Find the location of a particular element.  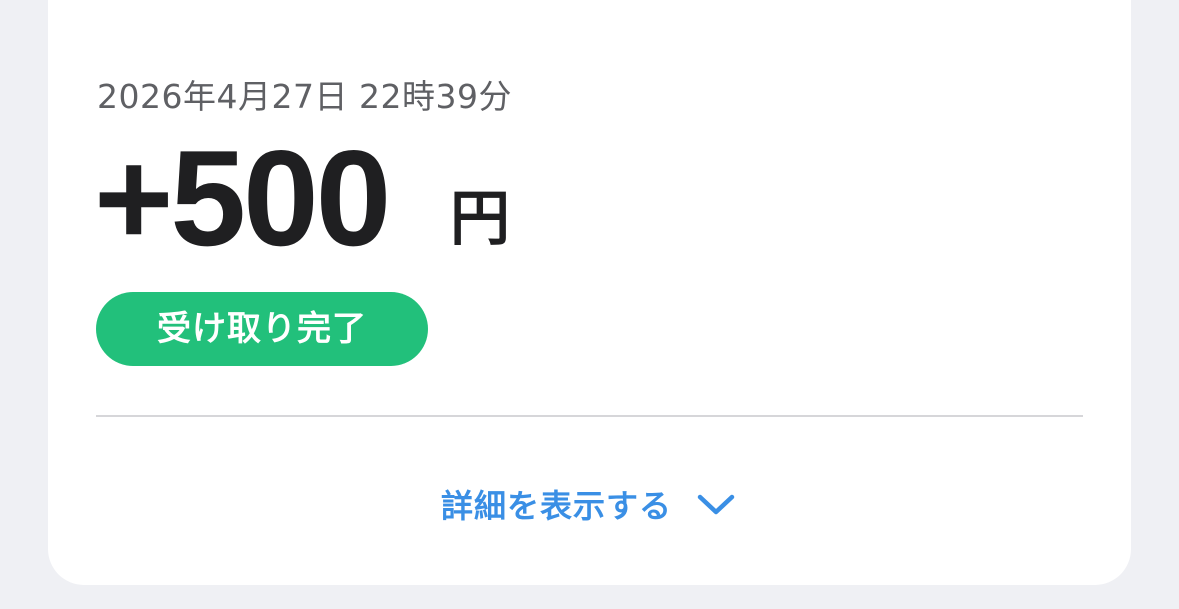

amount-row: +500 円 is located at coordinates (302, 198).